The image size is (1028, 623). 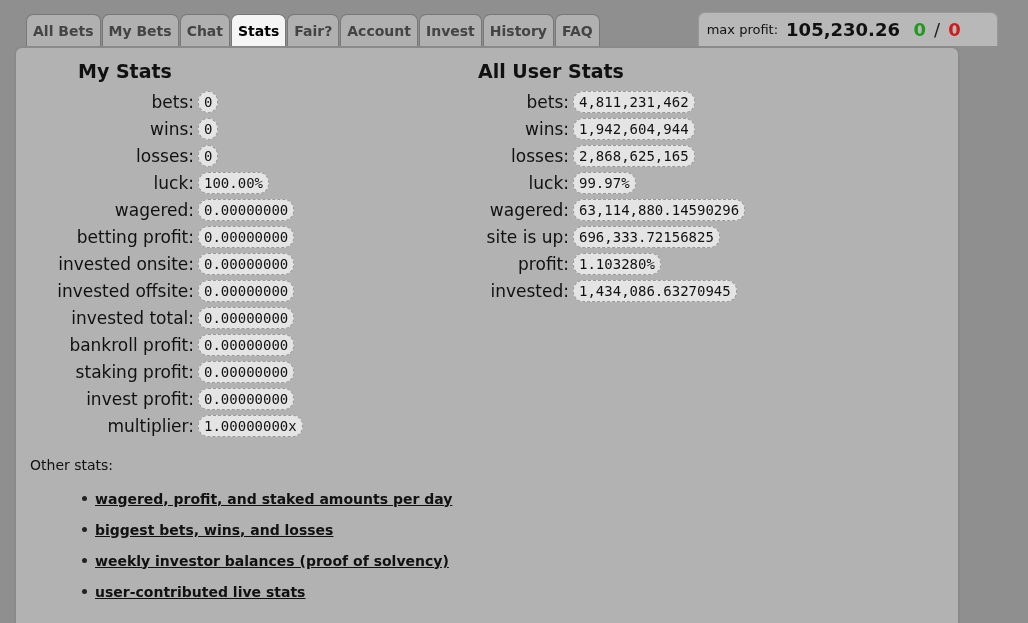 What do you see at coordinates (140, 398) in the screenshot?
I see `stat-label: invest profit:` at bounding box center [140, 398].